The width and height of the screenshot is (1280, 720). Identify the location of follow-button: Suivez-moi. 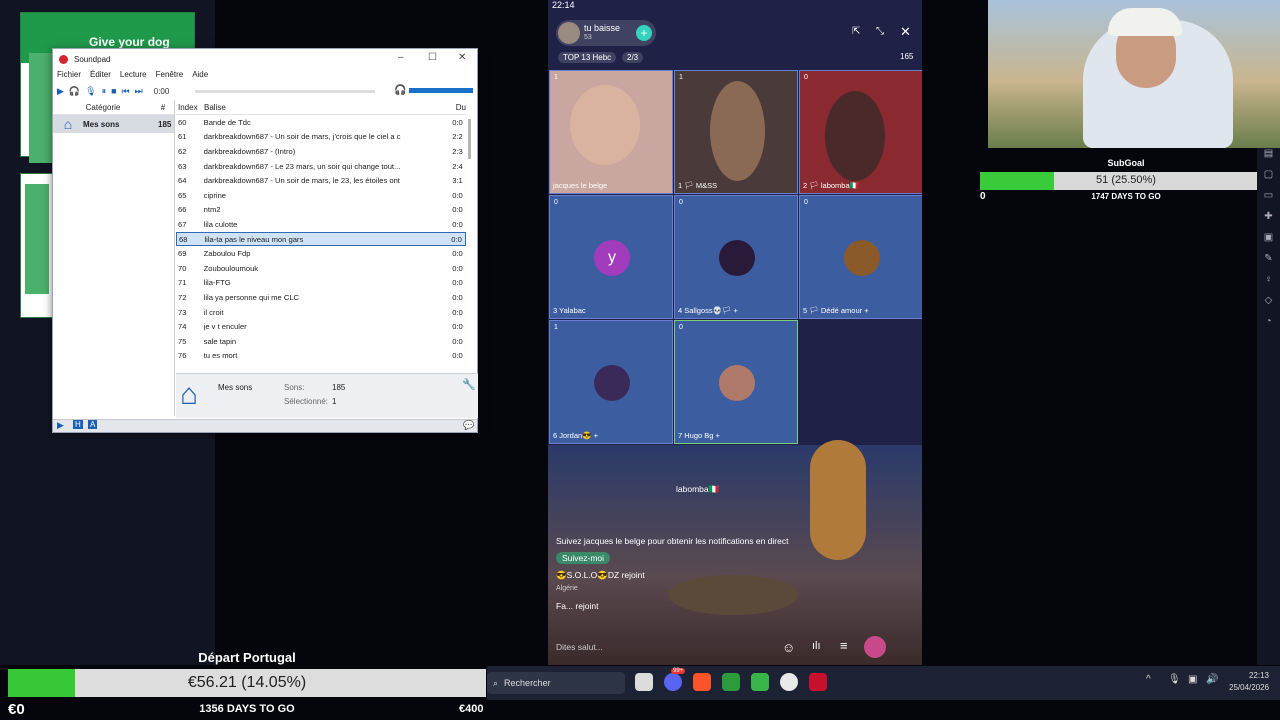
(583, 558).